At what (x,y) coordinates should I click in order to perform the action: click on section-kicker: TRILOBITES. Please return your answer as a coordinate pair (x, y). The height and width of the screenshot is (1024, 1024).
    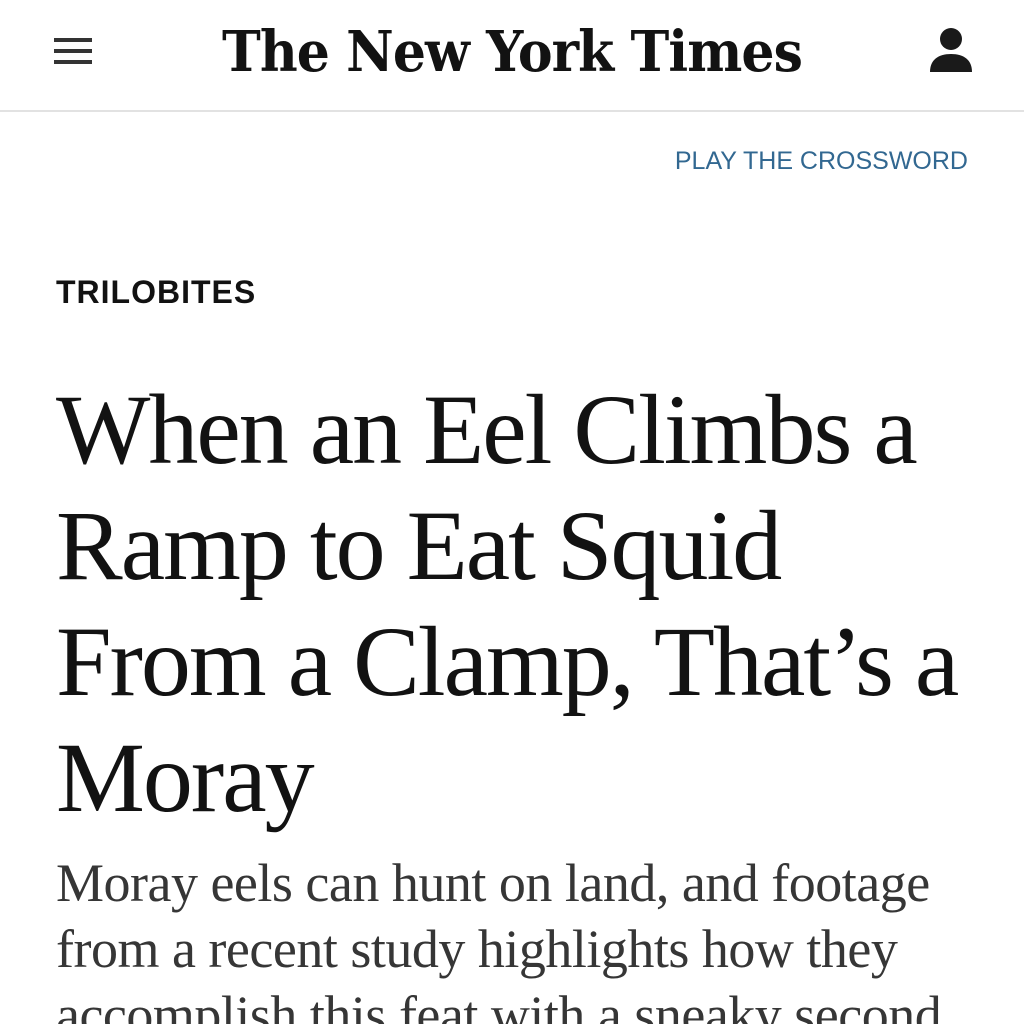
    Looking at the image, I should click on (156, 292).